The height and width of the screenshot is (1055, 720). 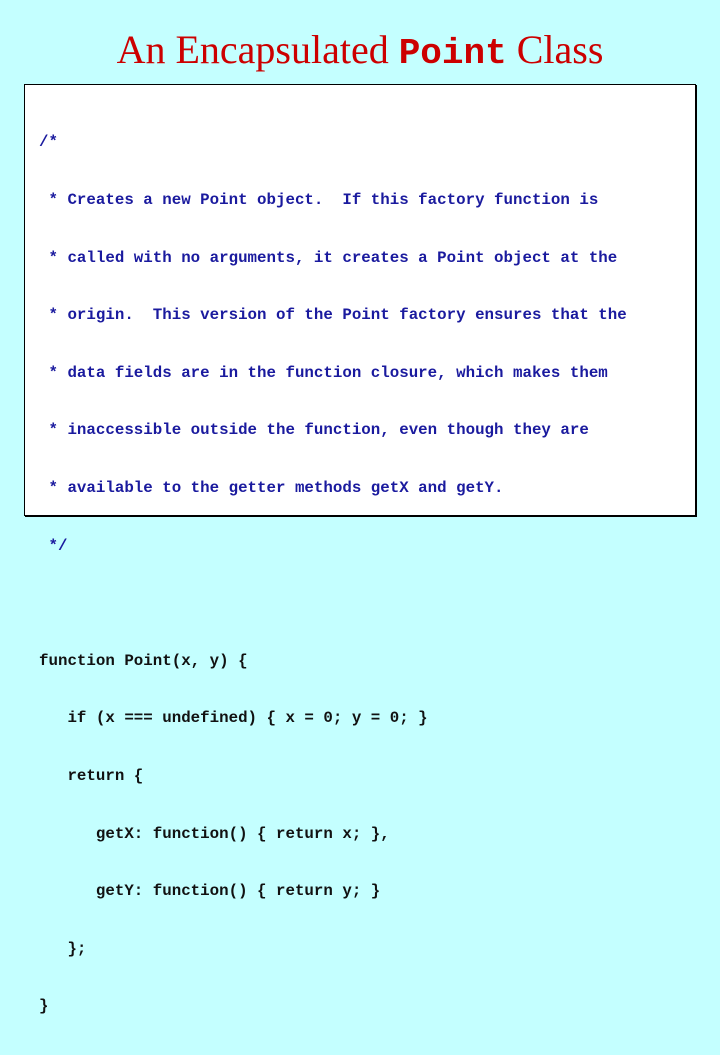 I want to click on slide-title: An Encapsulated Point Class, so click(x=360, y=52).